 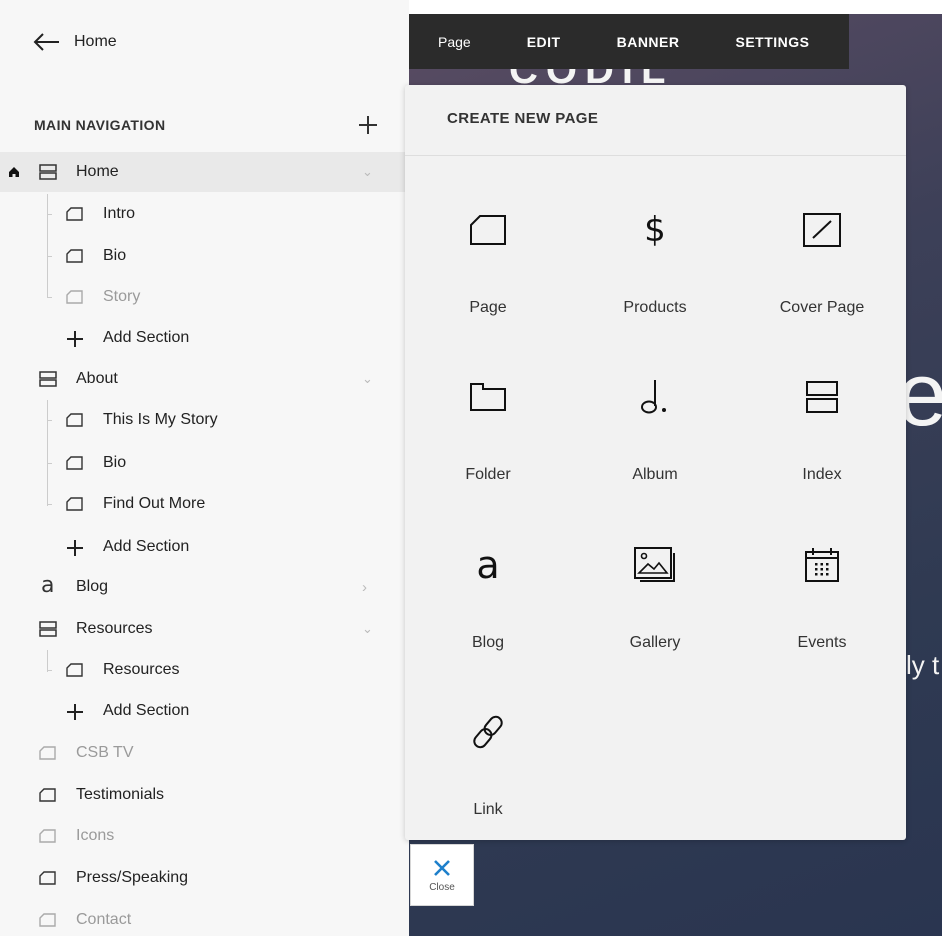 What do you see at coordinates (132, 877) in the screenshot?
I see `nav-item-label: Press/Speaking` at bounding box center [132, 877].